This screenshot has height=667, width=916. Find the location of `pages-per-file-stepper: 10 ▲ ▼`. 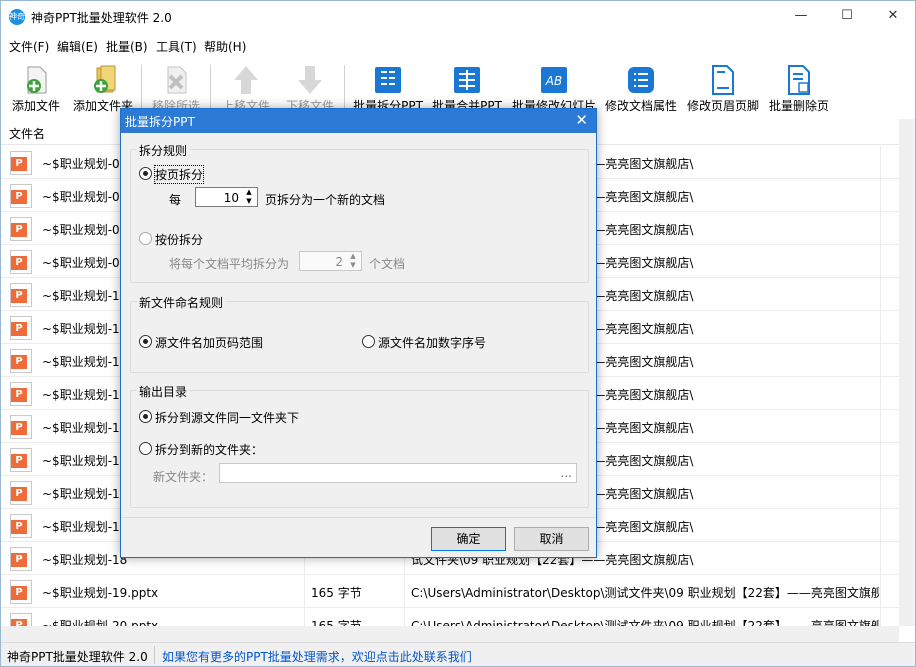

pages-per-file-stepper: 10 ▲ ▼ is located at coordinates (226, 197).